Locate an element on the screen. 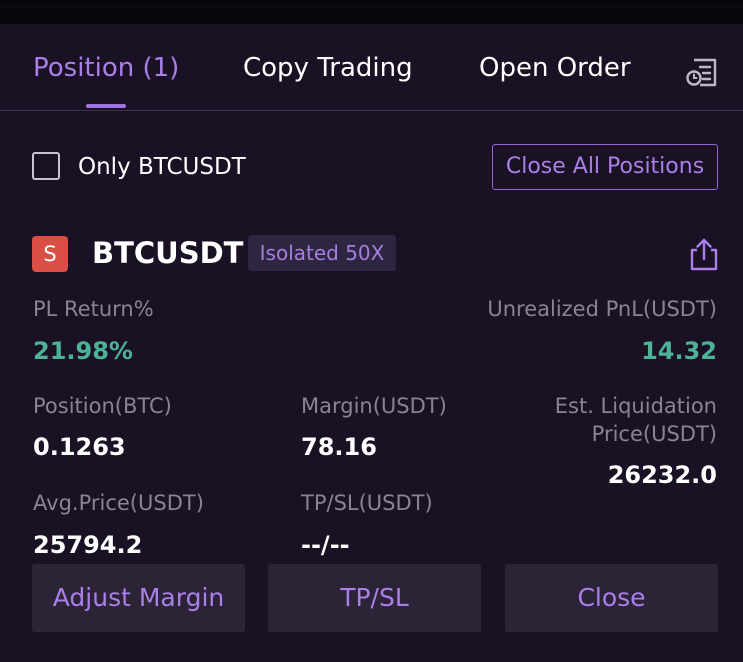  position-size-label: Position(BTC) is located at coordinates (102, 406).